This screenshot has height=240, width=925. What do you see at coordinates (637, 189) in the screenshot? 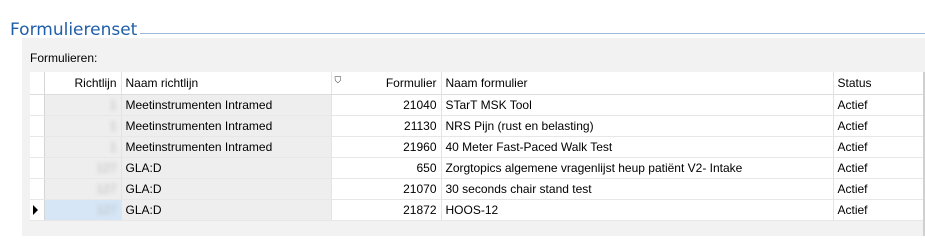
I see `cell-naam-formulier: 30 seconds chair stand test` at bounding box center [637, 189].